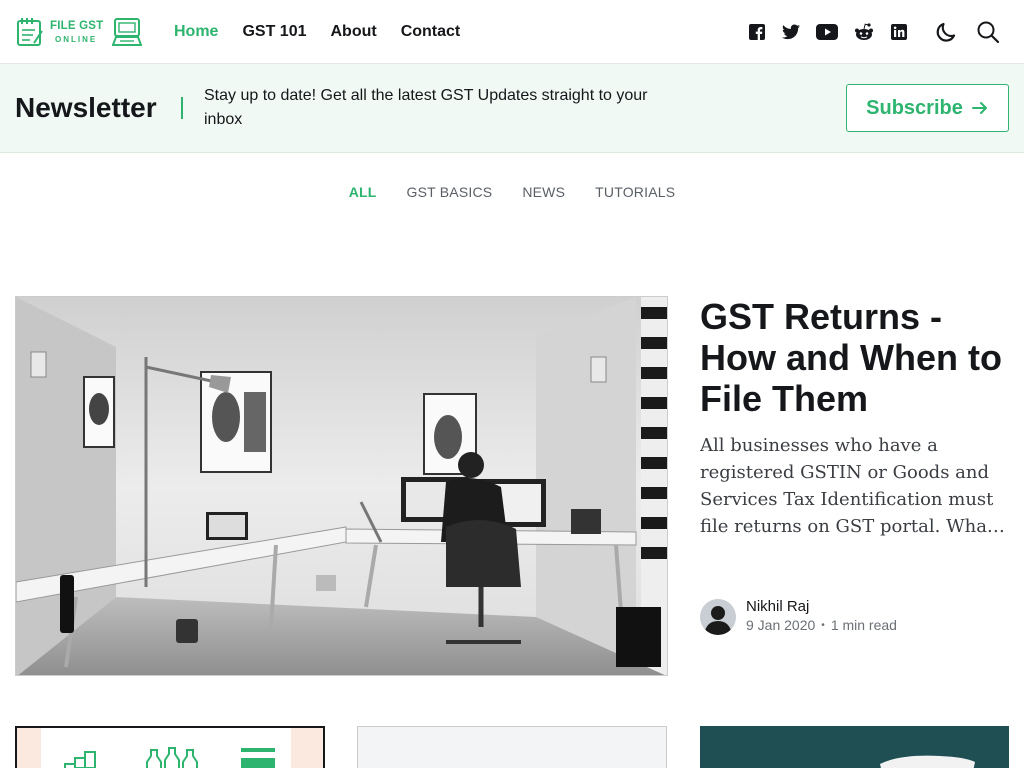 The height and width of the screenshot is (768, 1024). What do you see at coordinates (914, 107) in the screenshot?
I see `subscribe-label: Subscribe` at bounding box center [914, 107].